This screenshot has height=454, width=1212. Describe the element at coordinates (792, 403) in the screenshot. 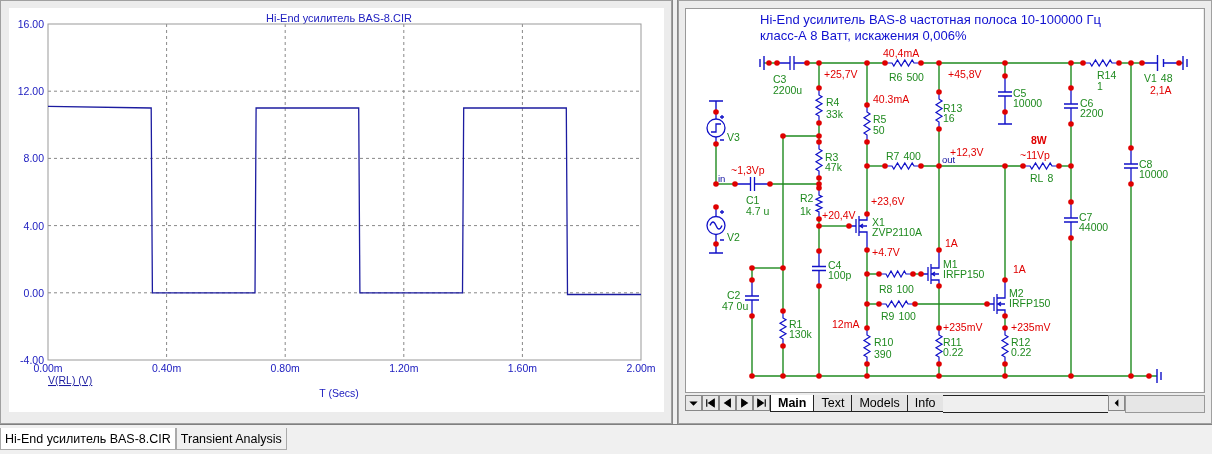

I see `sheet-tab: Main` at that location.